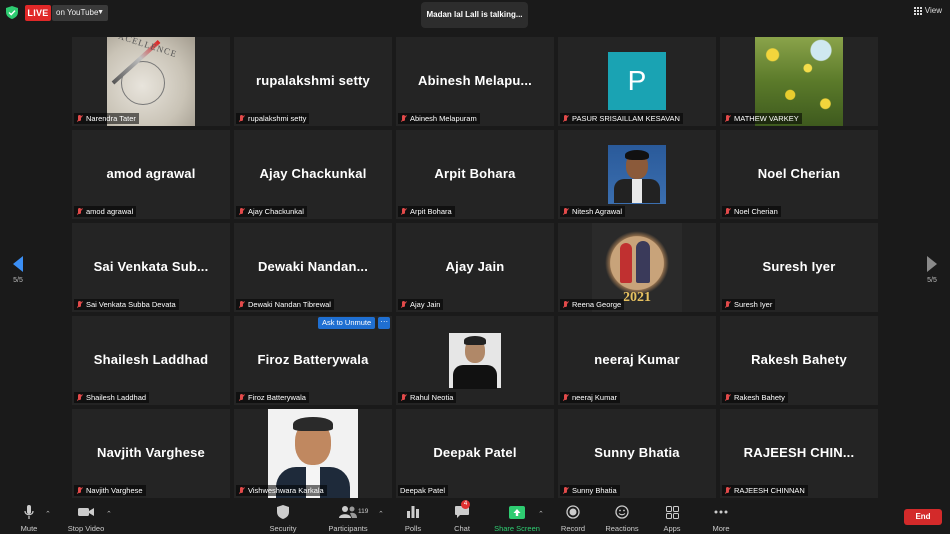 The height and width of the screenshot is (534, 950). I want to click on participant-name: Ajay Chackunkal, so click(276, 211).